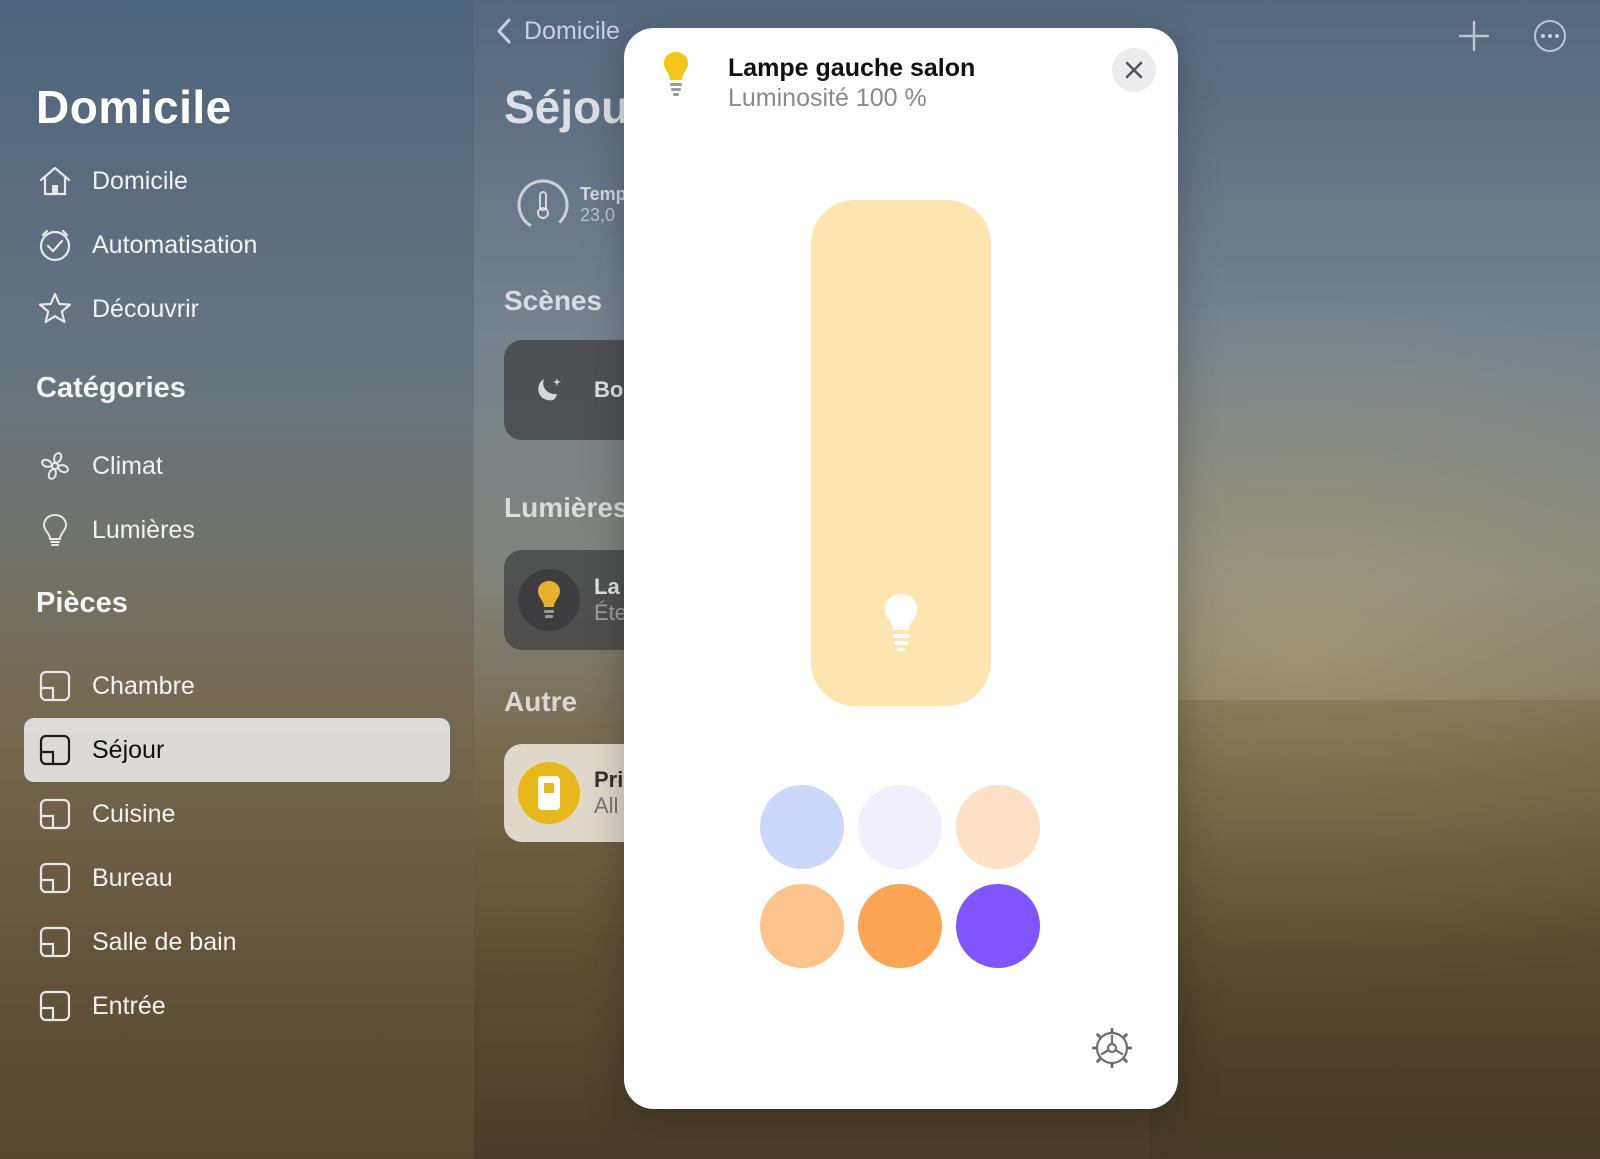 Image resolution: width=1600 pixels, height=1159 pixels. Describe the element at coordinates (603, 194) in the screenshot. I see `temperature-label: Temp` at that location.